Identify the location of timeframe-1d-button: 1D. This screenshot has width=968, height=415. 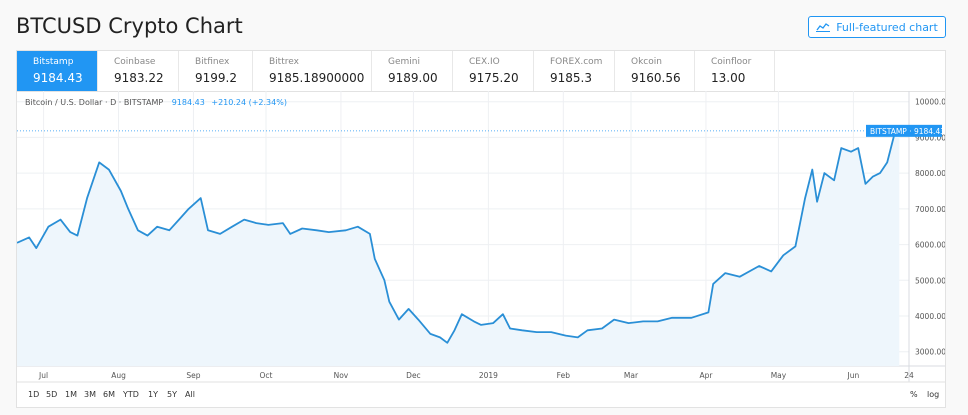
(33, 394).